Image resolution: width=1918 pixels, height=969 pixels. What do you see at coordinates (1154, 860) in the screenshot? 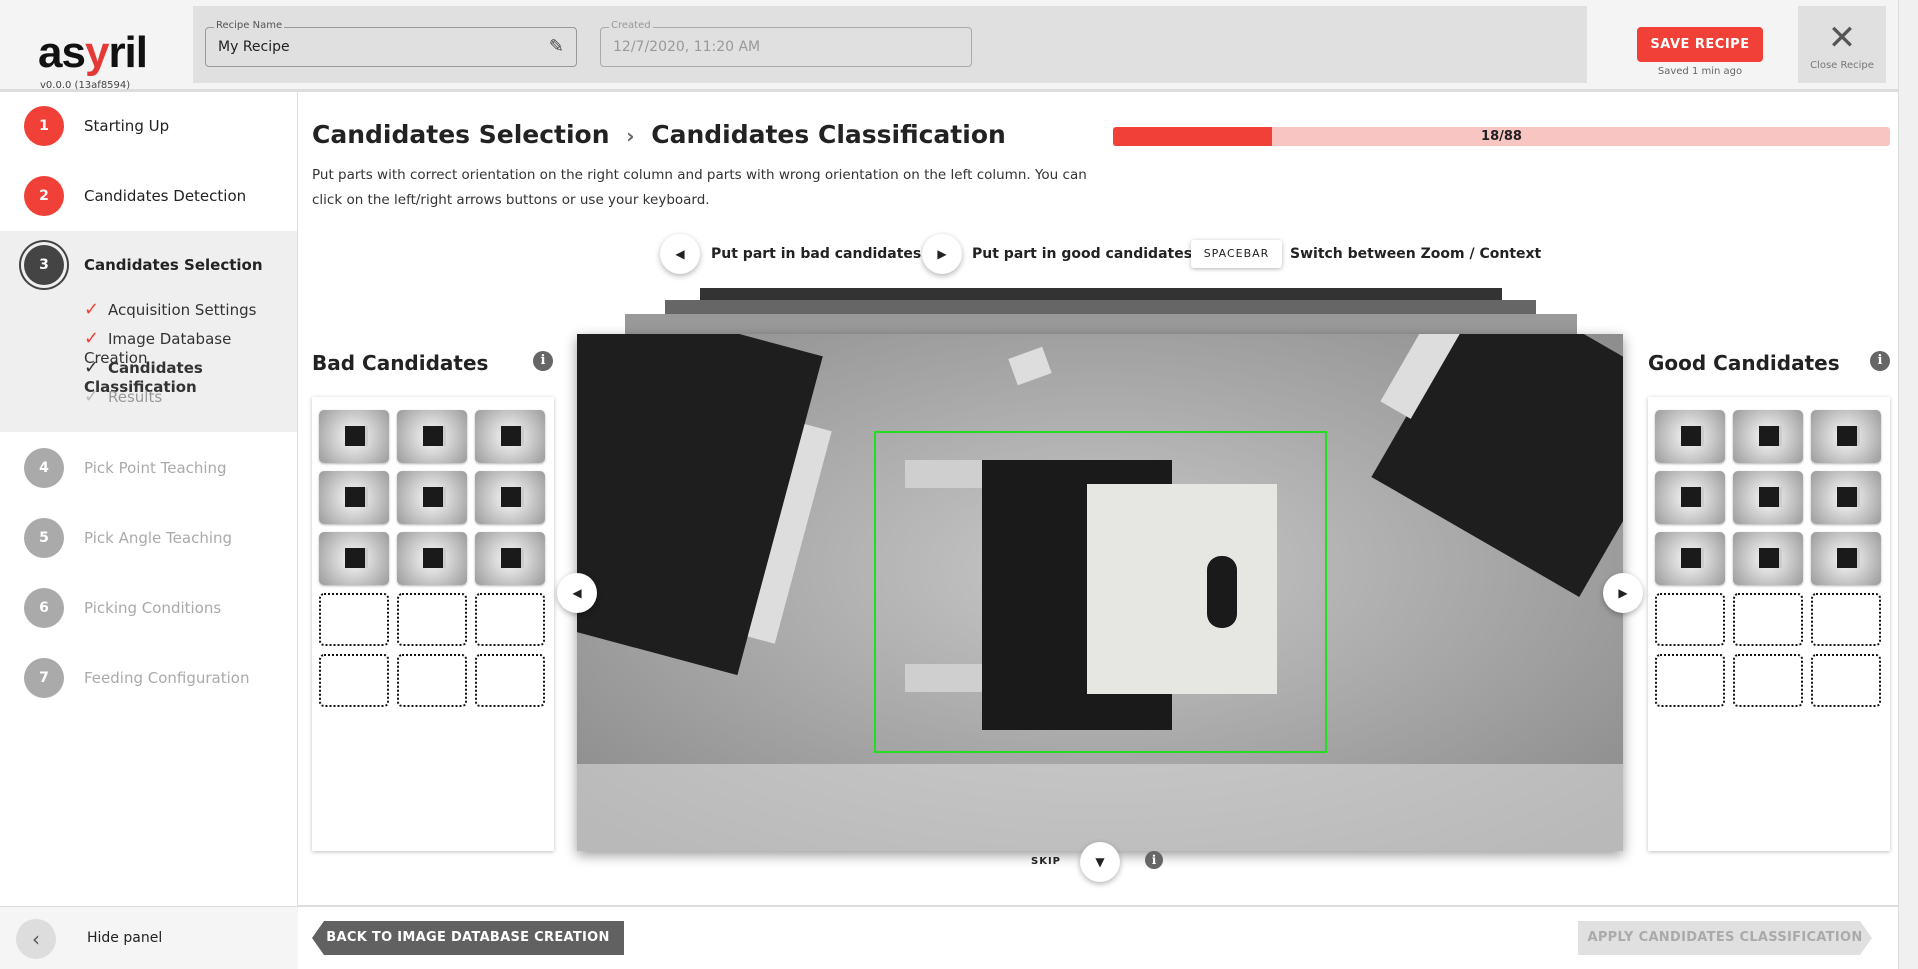
I see `skip-info-icon: i` at bounding box center [1154, 860].